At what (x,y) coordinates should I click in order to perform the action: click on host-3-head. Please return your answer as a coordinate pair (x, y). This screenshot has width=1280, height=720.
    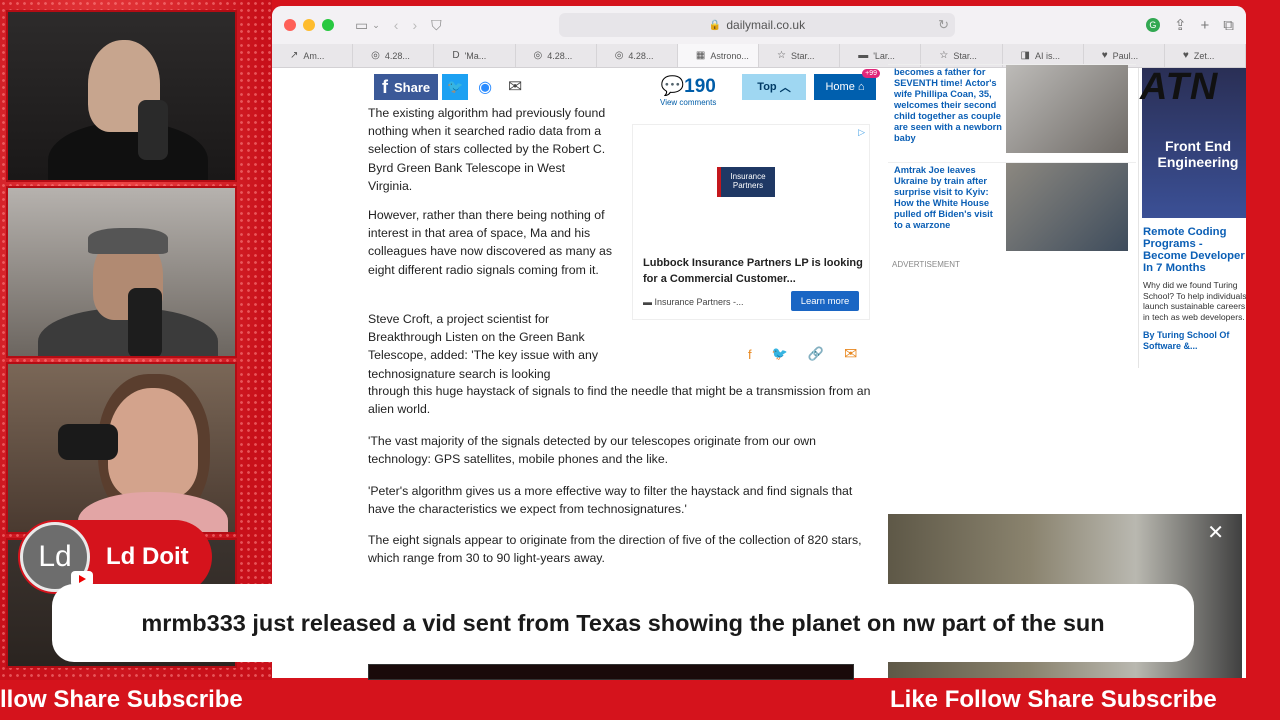
    Looking at the image, I should click on (153, 443).